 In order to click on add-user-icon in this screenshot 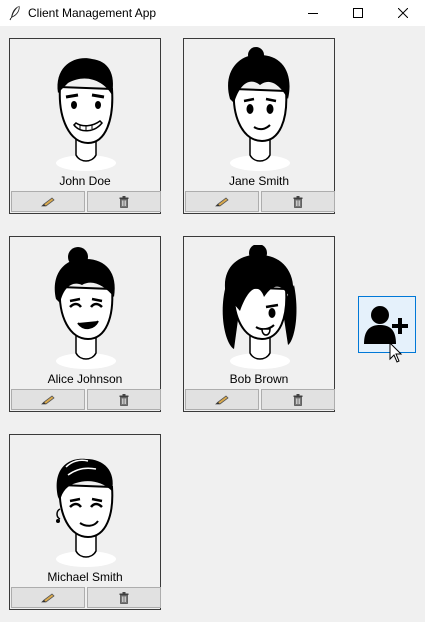, I will do `click(386, 324)`.